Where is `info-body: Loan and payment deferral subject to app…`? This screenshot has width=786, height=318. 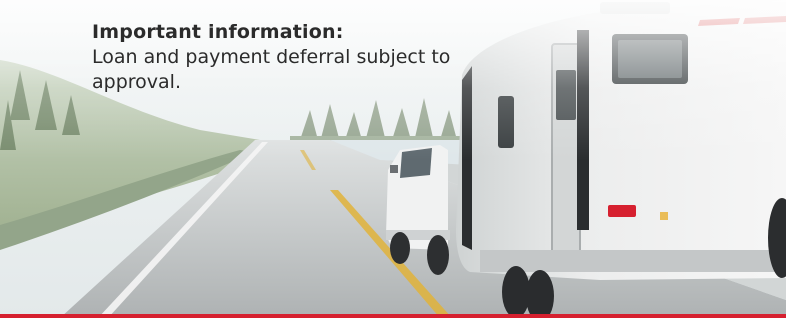
info-body: Loan and payment deferral subject to app… is located at coordinates (271, 69).